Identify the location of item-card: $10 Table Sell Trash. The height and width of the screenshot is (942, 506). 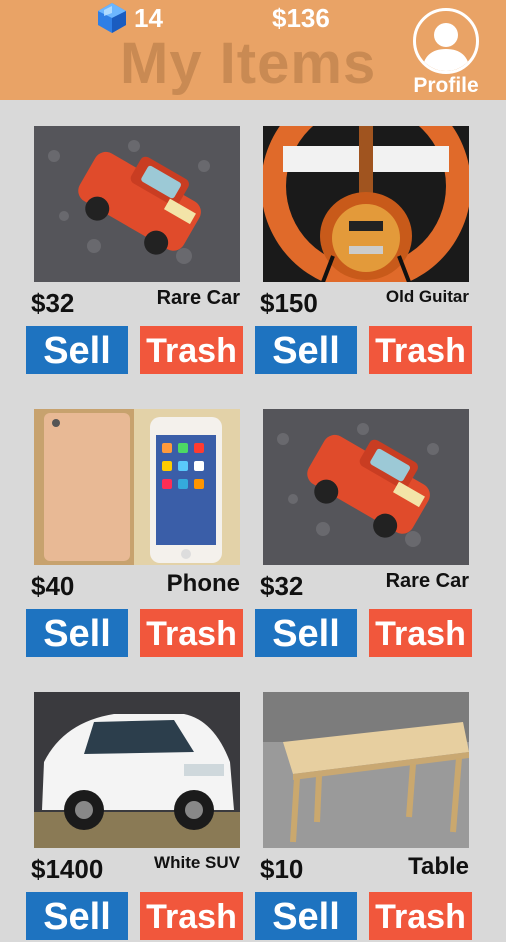
(363, 817).